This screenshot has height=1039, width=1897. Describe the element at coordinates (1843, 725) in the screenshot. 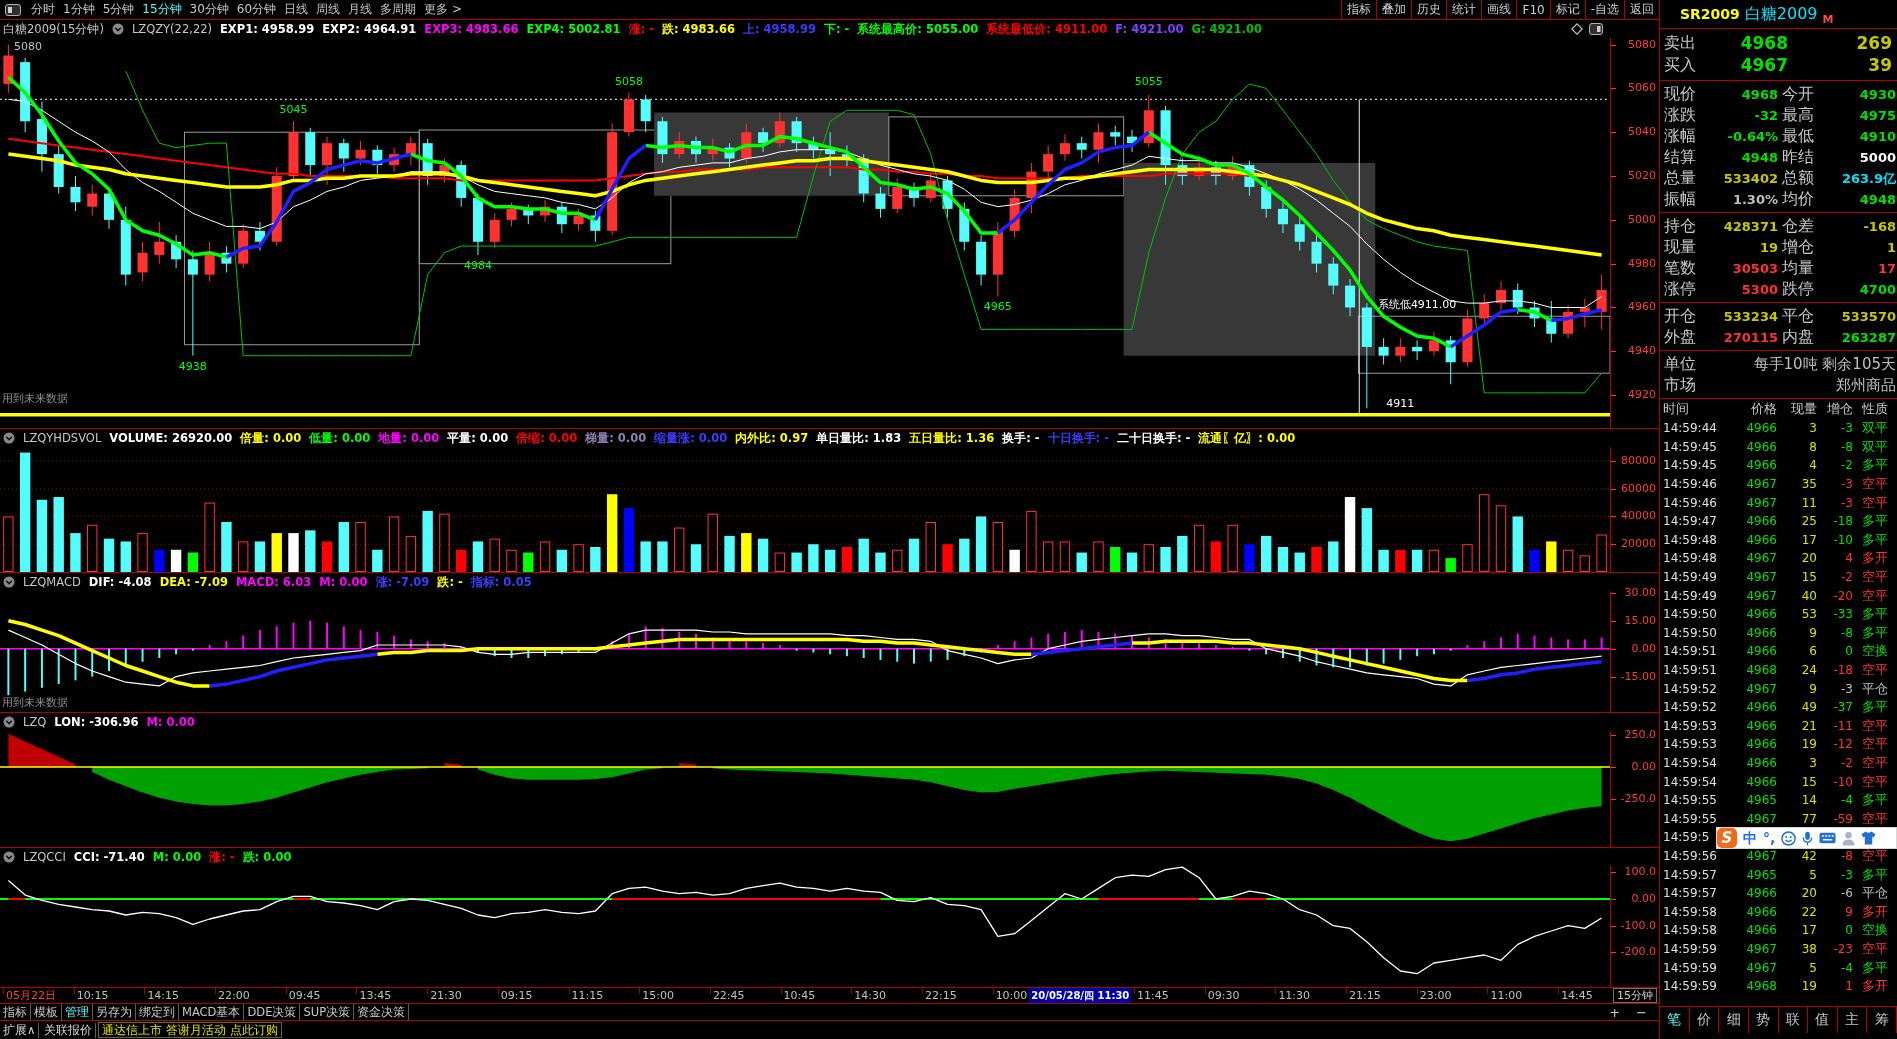

I see `open-interest-change: -11` at that location.